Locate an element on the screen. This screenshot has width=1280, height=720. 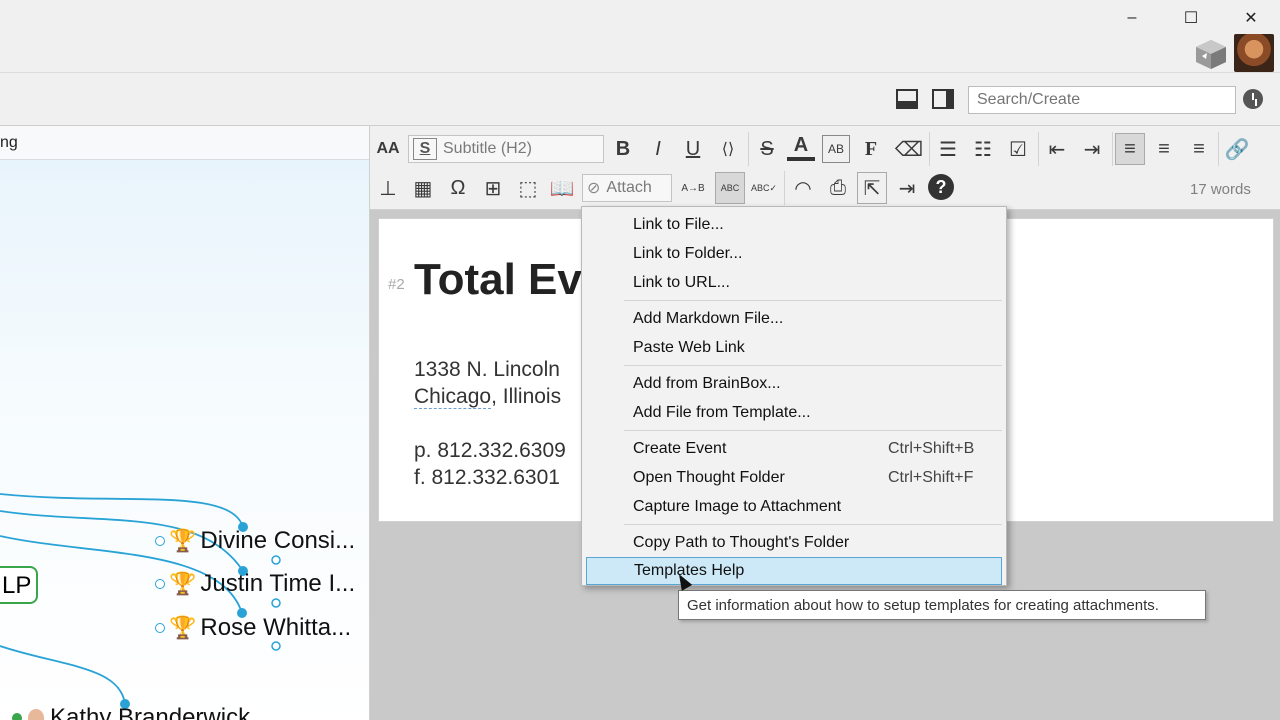
eraser-icon: ⌫ is located at coordinates (909, 149).